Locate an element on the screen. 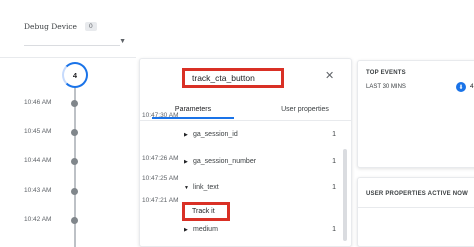  timeline-event-count: 4 is located at coordinates (75, 75).